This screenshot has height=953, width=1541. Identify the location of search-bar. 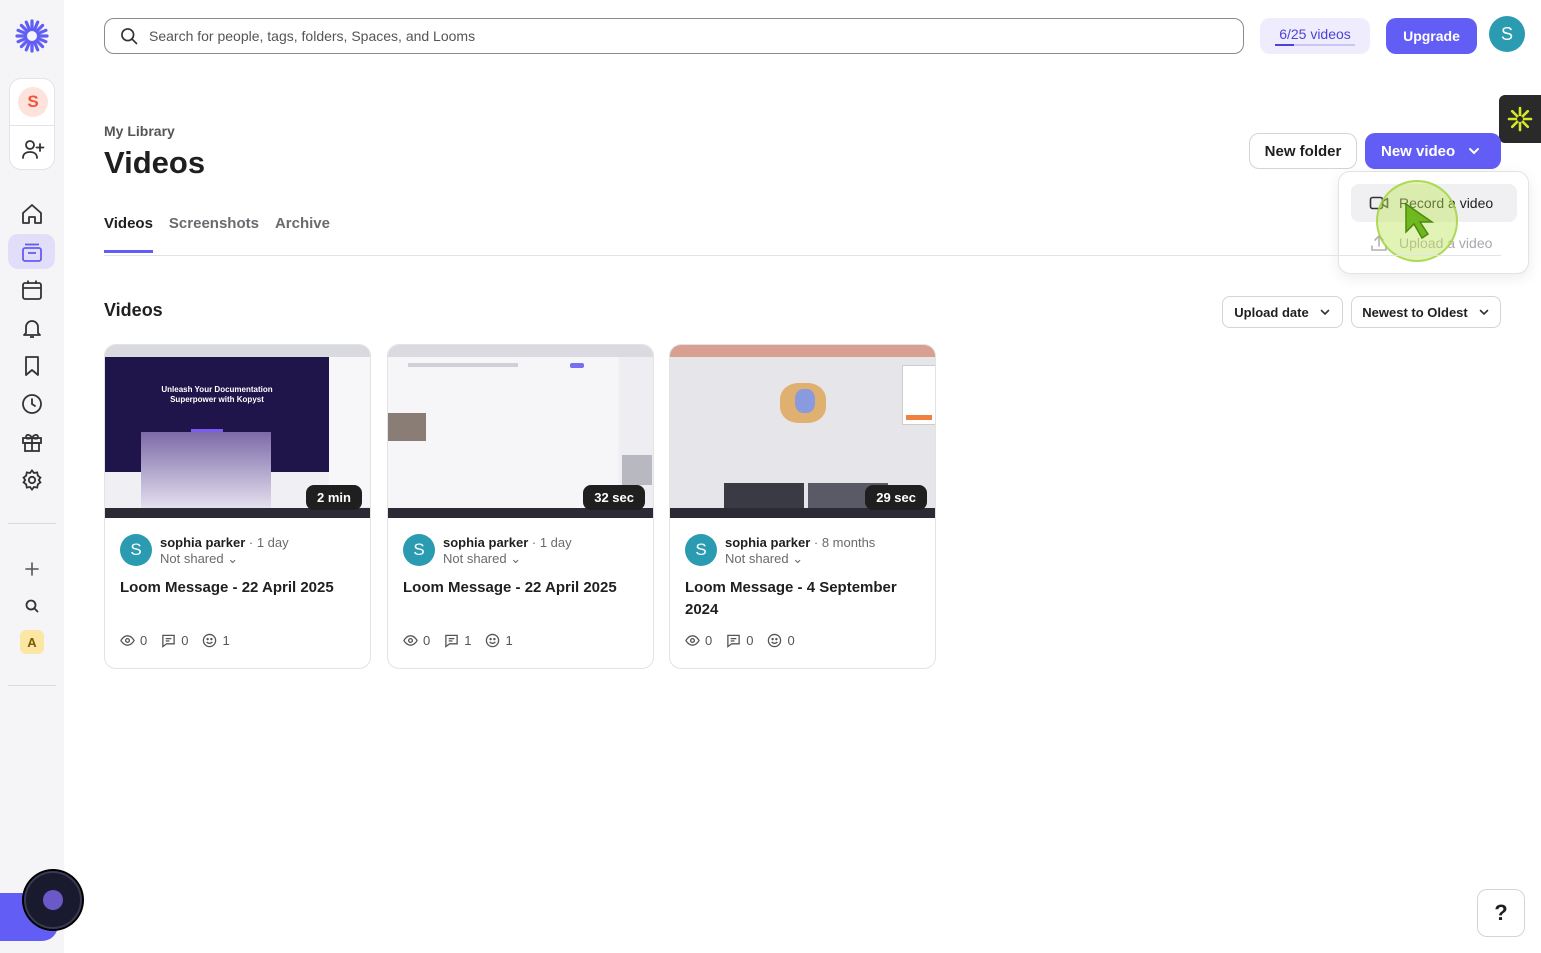
(674, 36).